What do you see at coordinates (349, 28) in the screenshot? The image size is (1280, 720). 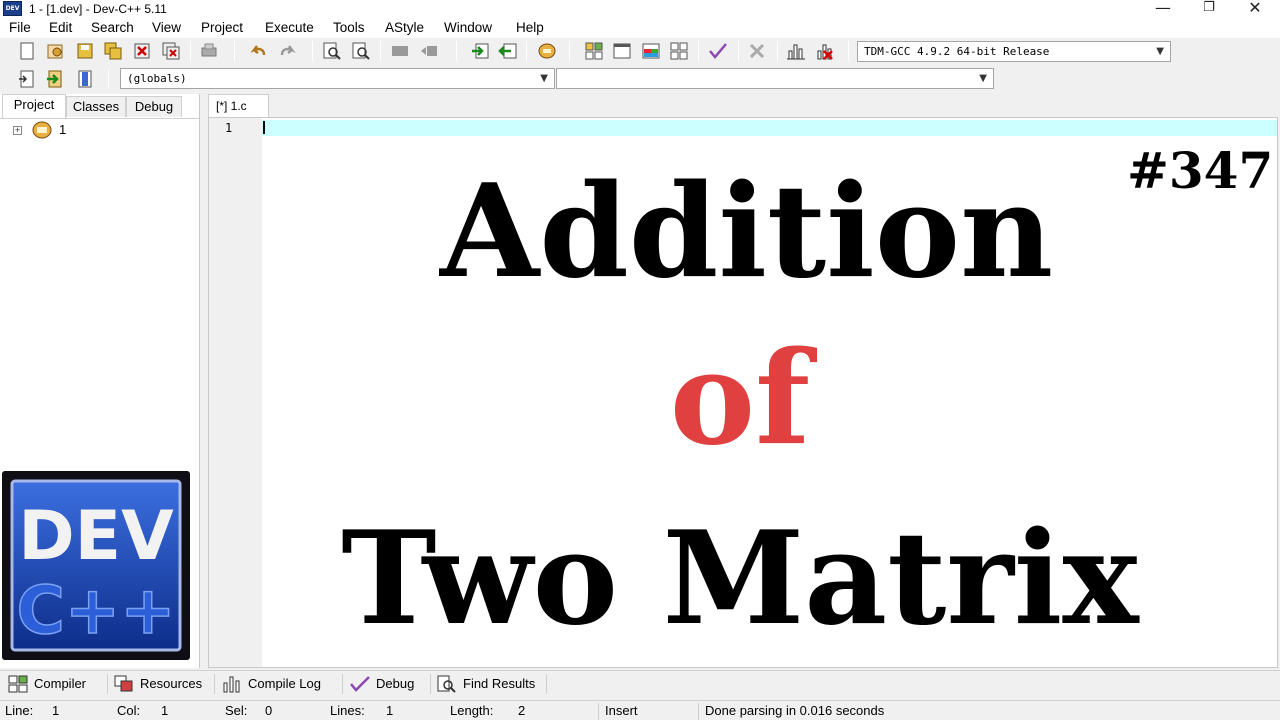 I see `menu-tools: Tools` at bounding box center [349, 28].